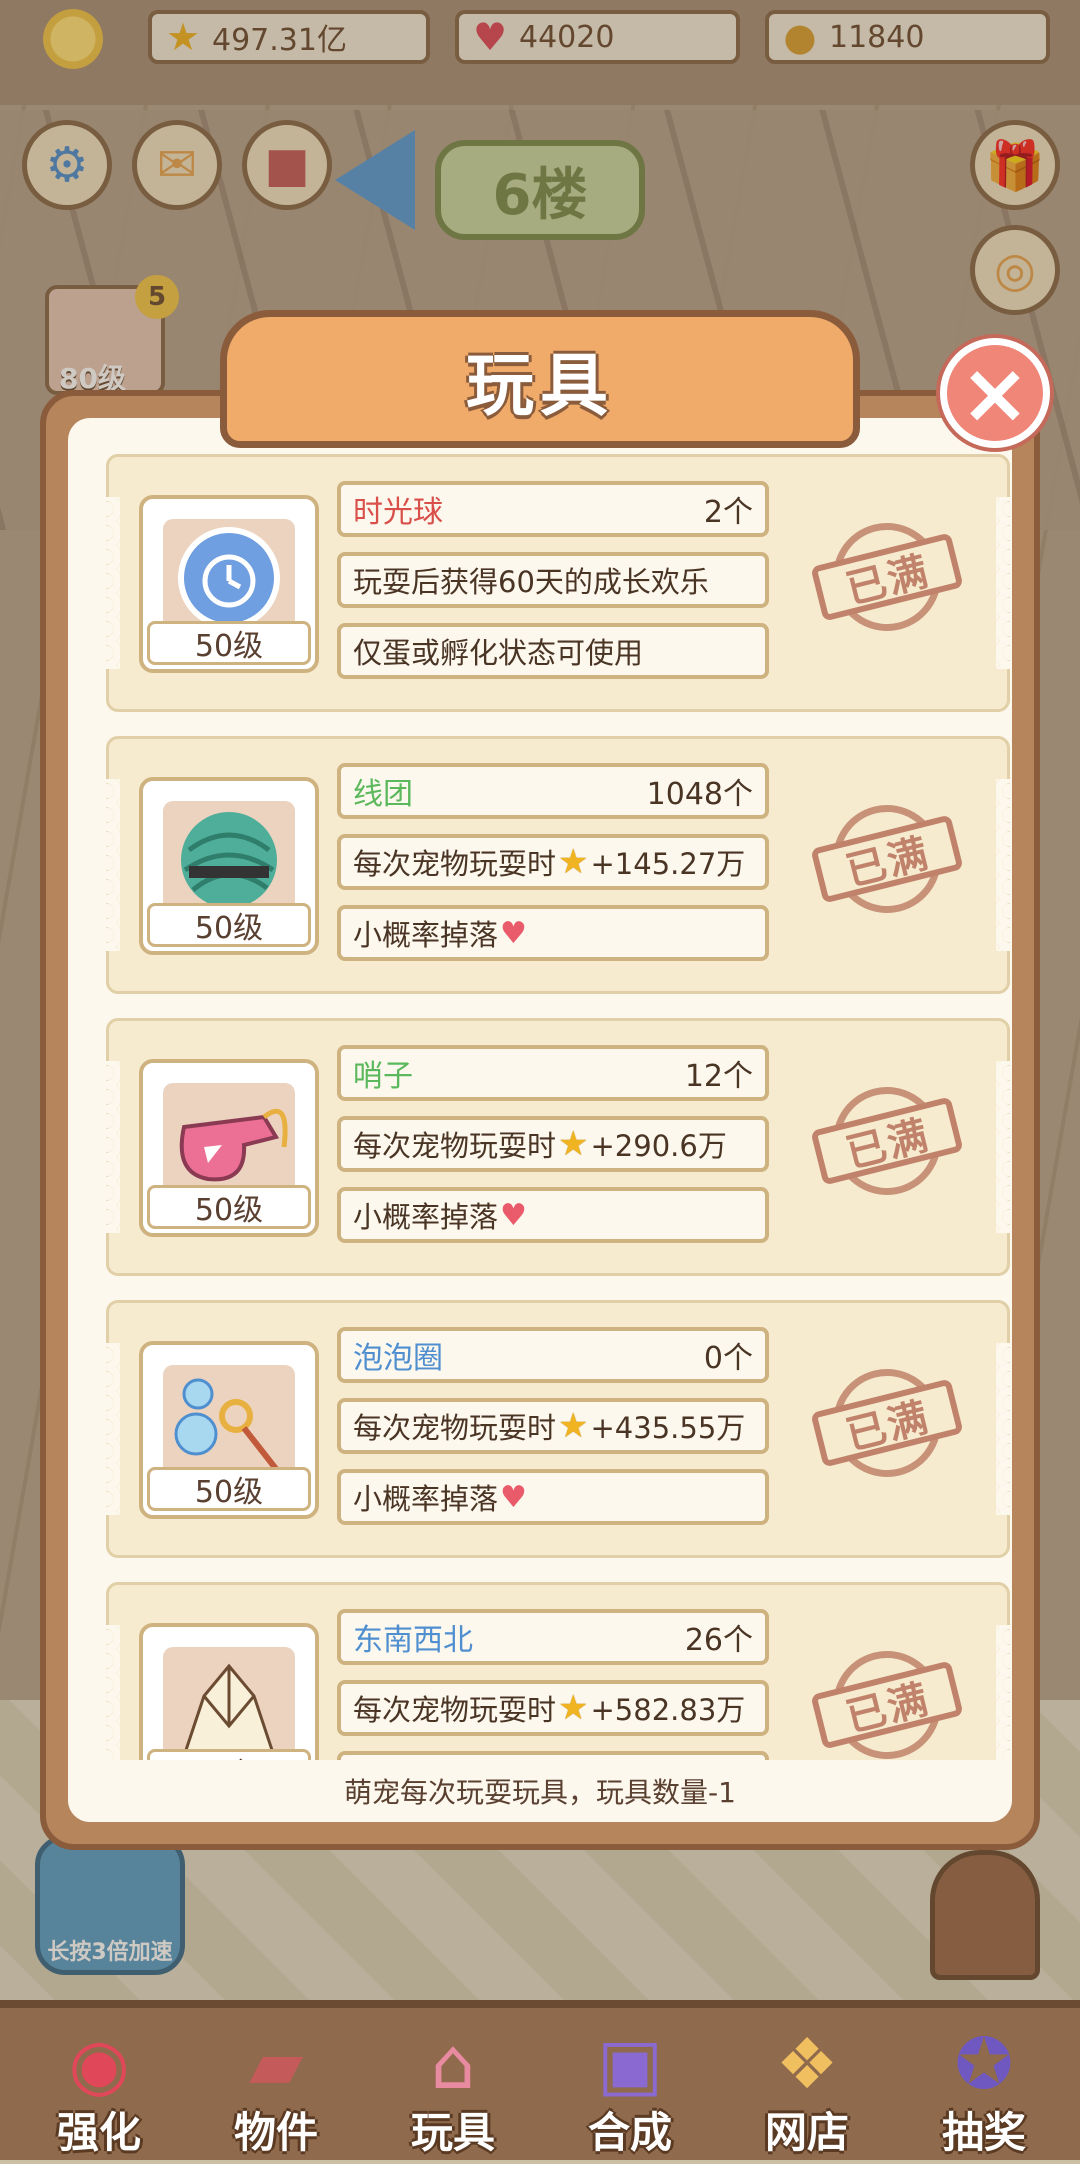 The image size is (1080, 2164). I want to click on toy-effect-value: +290.6万, so click(658, 1146).